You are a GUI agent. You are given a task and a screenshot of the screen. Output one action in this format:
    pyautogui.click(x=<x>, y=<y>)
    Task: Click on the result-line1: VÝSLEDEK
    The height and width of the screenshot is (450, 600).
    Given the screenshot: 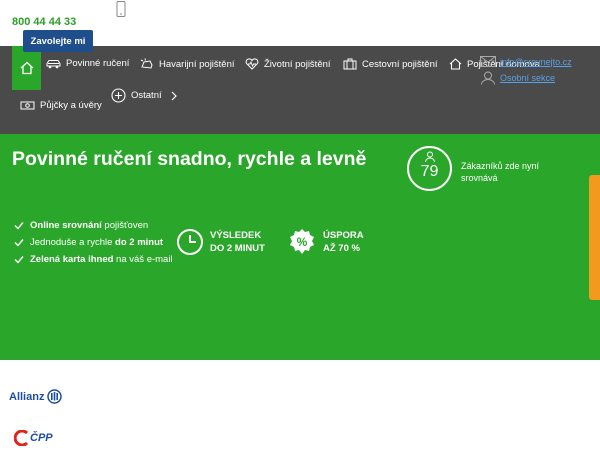 What is the action you would take?
    pyautogui.click(x=236, y=235)
    